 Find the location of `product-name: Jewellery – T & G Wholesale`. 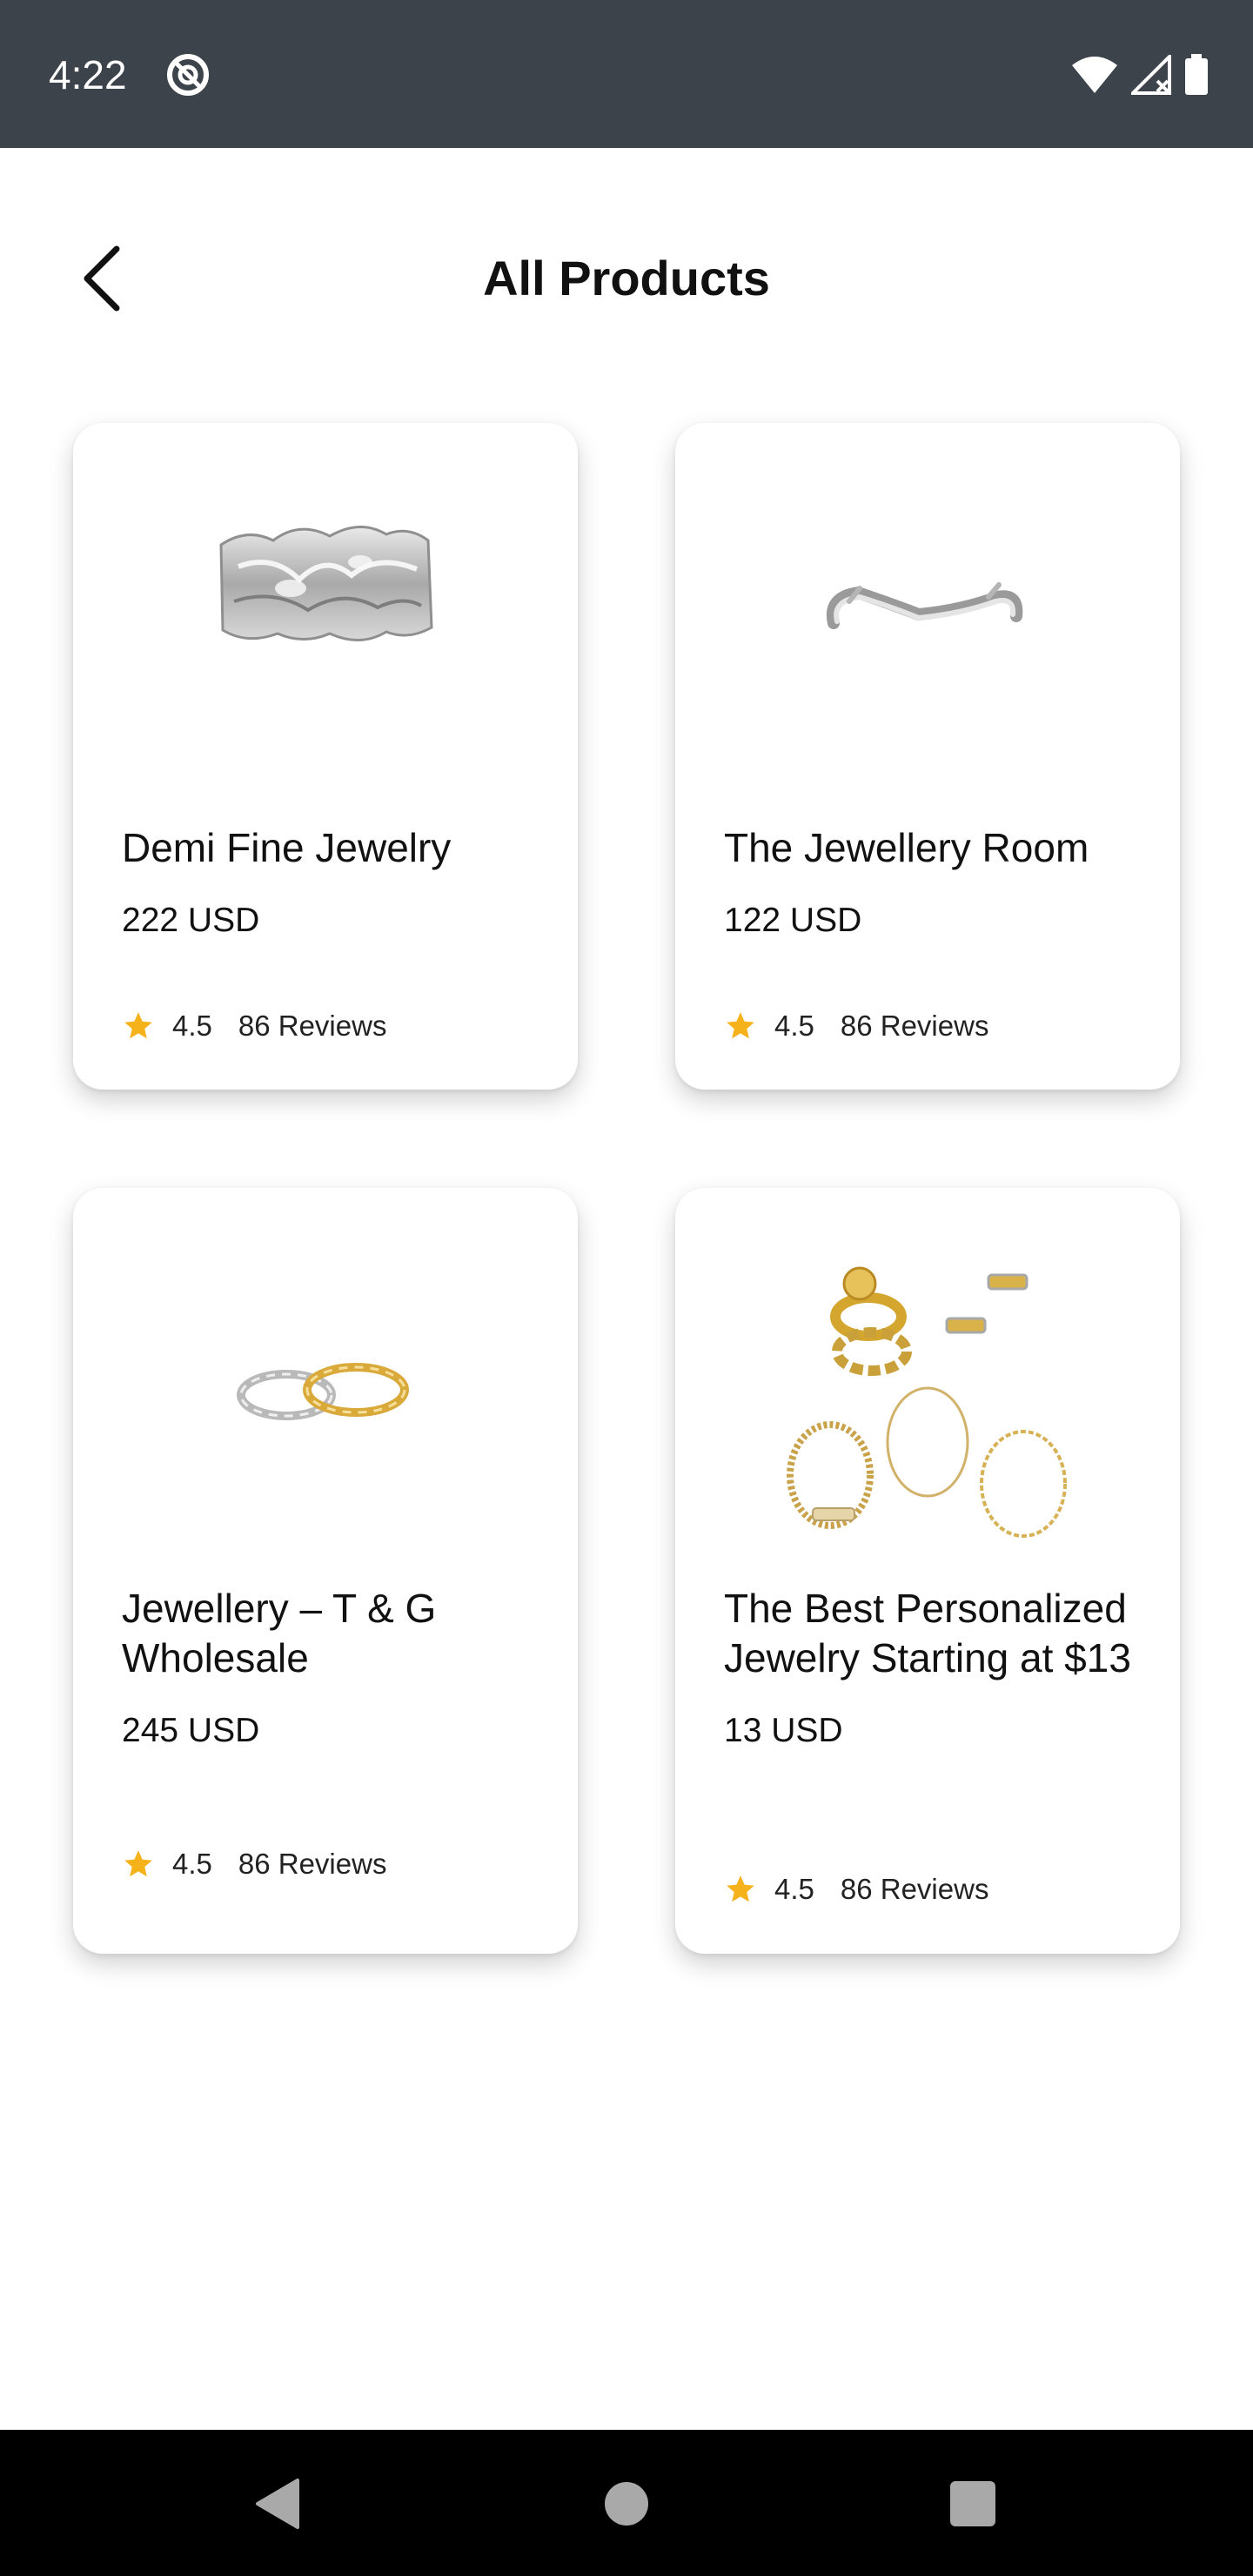

product-name: Jewellery – T & G Wholesale is located at coordinates (279, 1633).